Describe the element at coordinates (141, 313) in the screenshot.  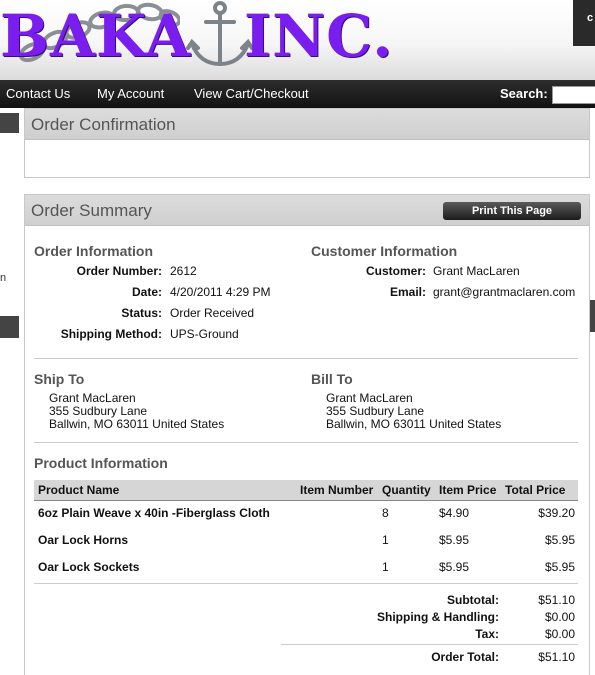
I see `status-label: Status:` at that location.